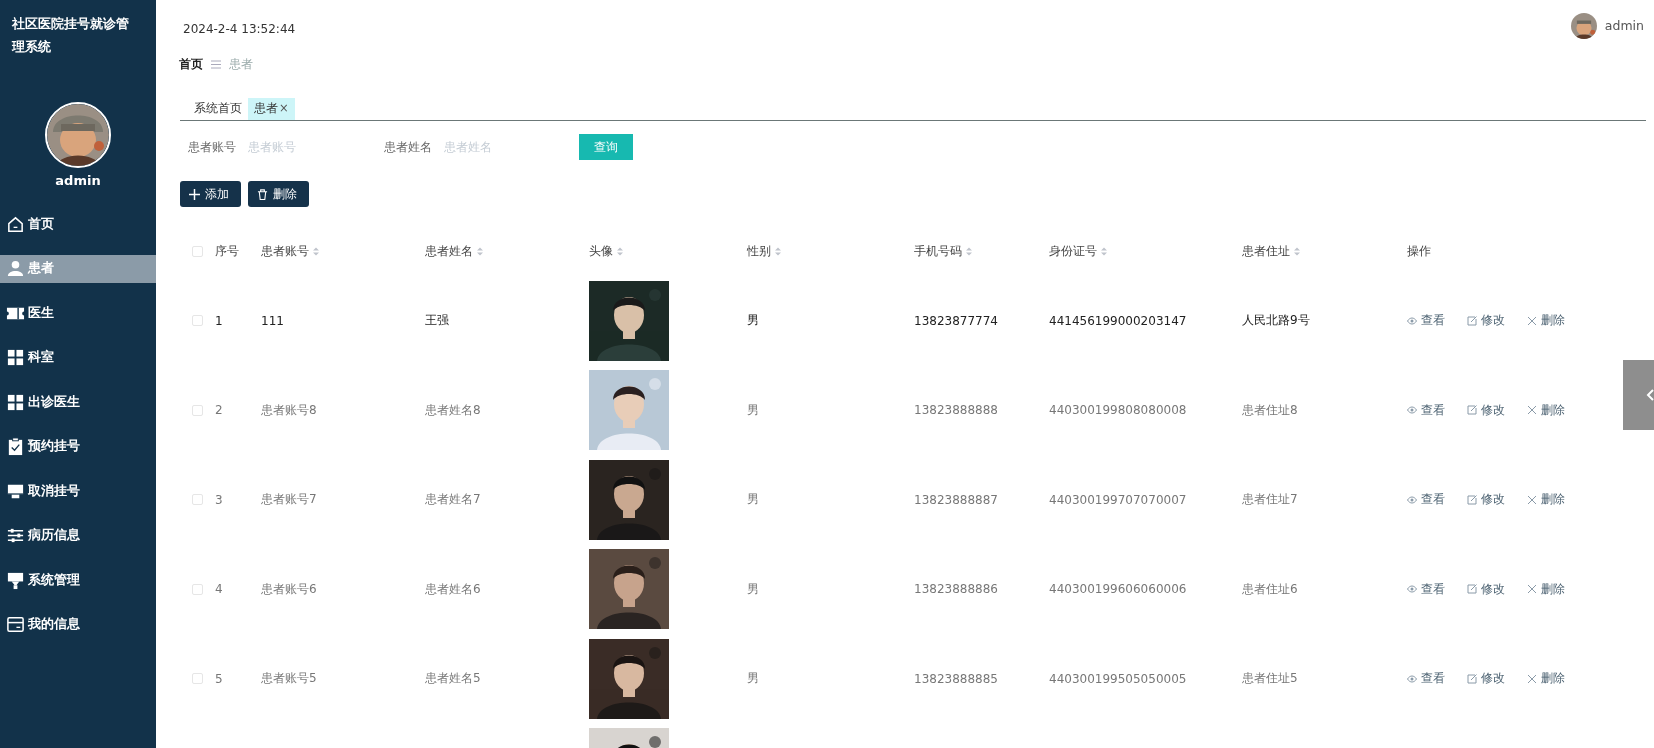 This screenshot has width=1654, height=748. I want to click on column-header: 身份证号, so click(1073, 251).